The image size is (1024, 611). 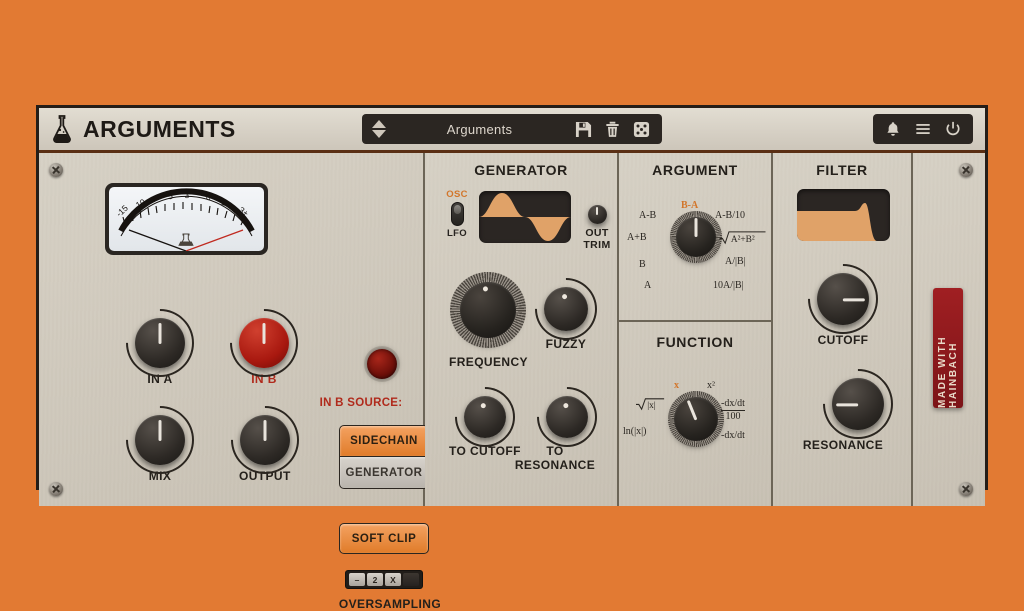 What do you see at coordinates (384, 579) in the screenshot?
I see `oversampling-selector: – 2 X` at bounding box center [384, 579].